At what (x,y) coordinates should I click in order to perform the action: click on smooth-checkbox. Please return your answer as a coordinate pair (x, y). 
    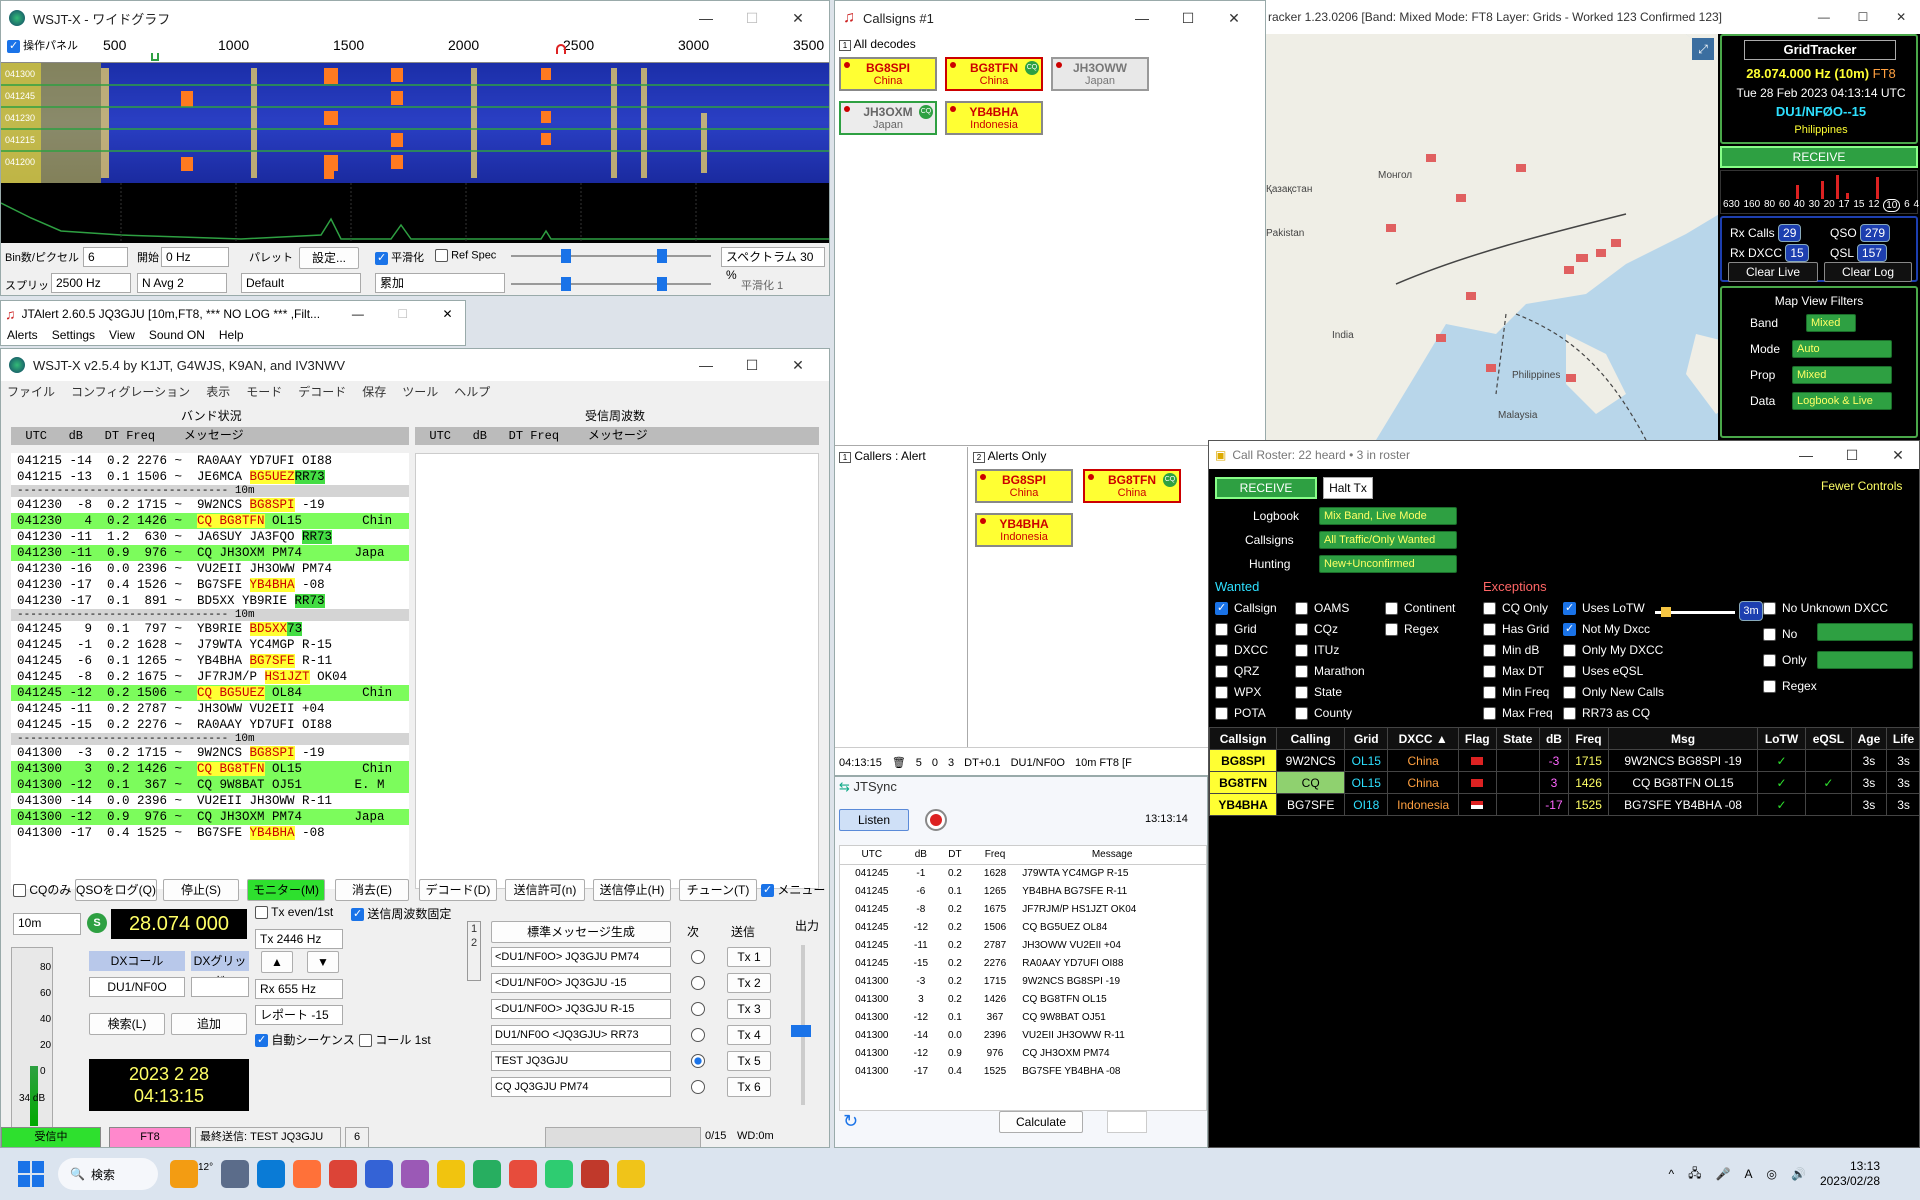
    Looking at the image, I should click on (381, 258).